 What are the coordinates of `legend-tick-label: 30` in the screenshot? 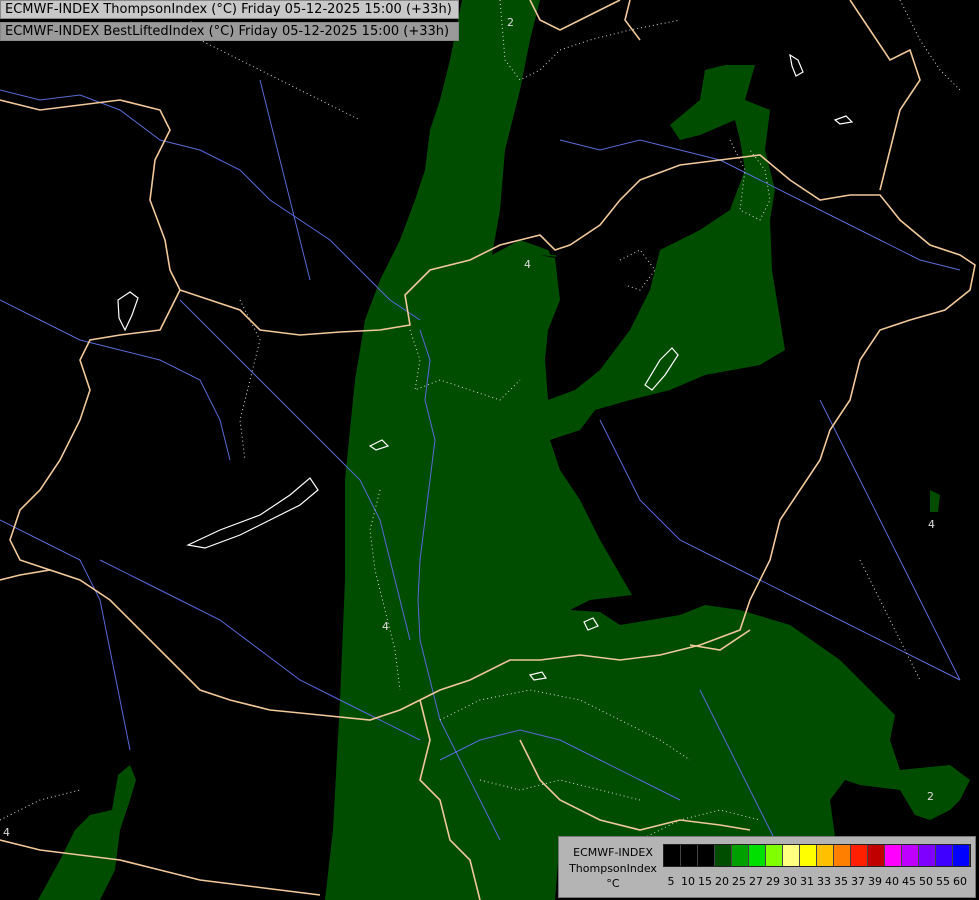 It's located at (790, 881).